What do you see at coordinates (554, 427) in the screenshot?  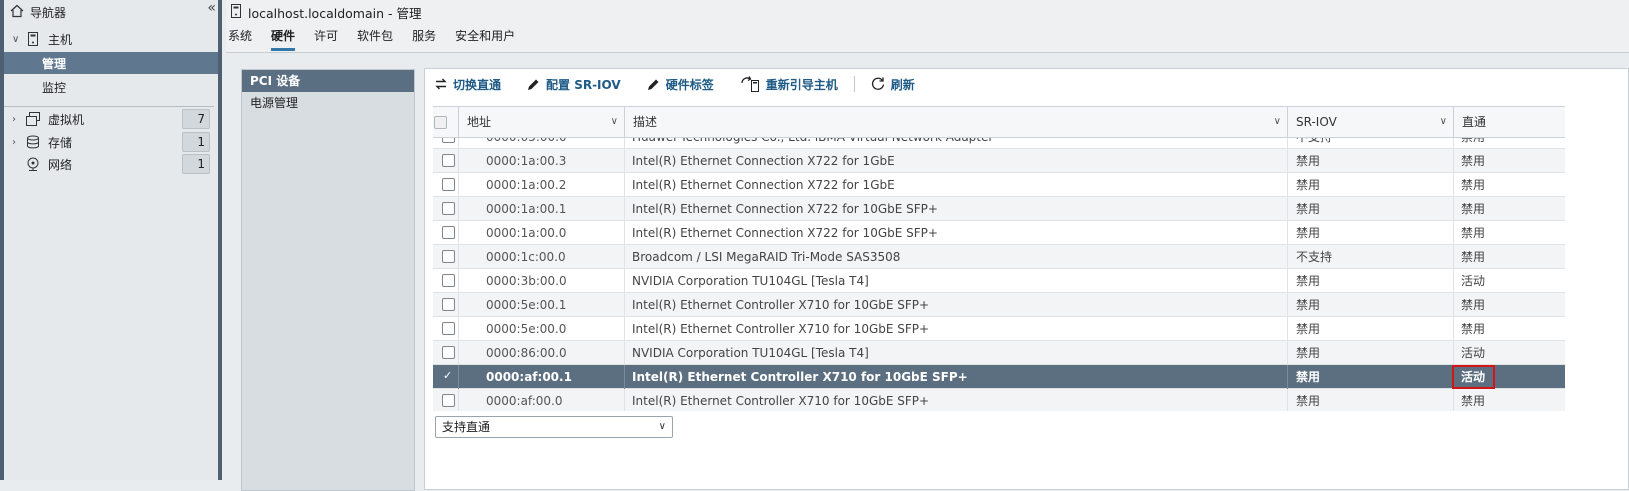 I see `filter-dropdown: 支持直通 ∨` at bounding box center [554, 427].